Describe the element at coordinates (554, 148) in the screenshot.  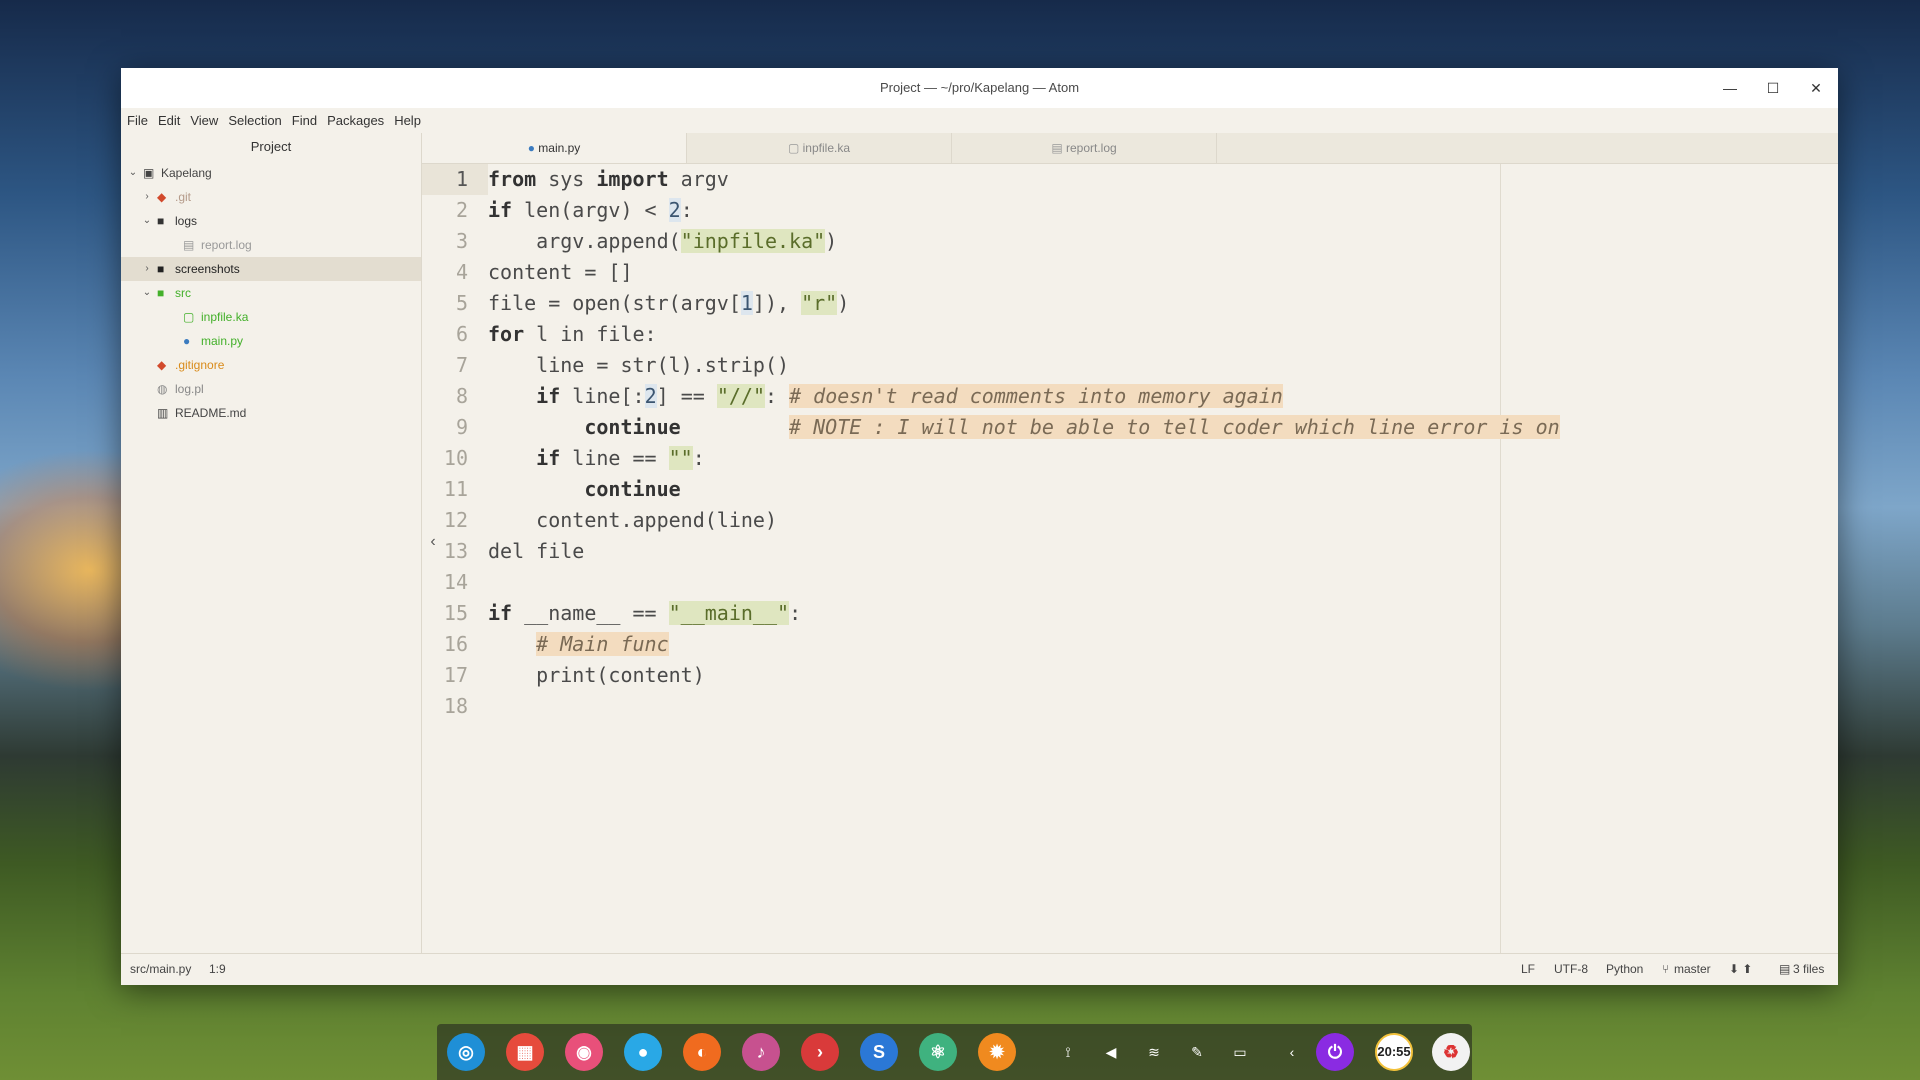
I see `tab-main-py: ● main.py` at that location.